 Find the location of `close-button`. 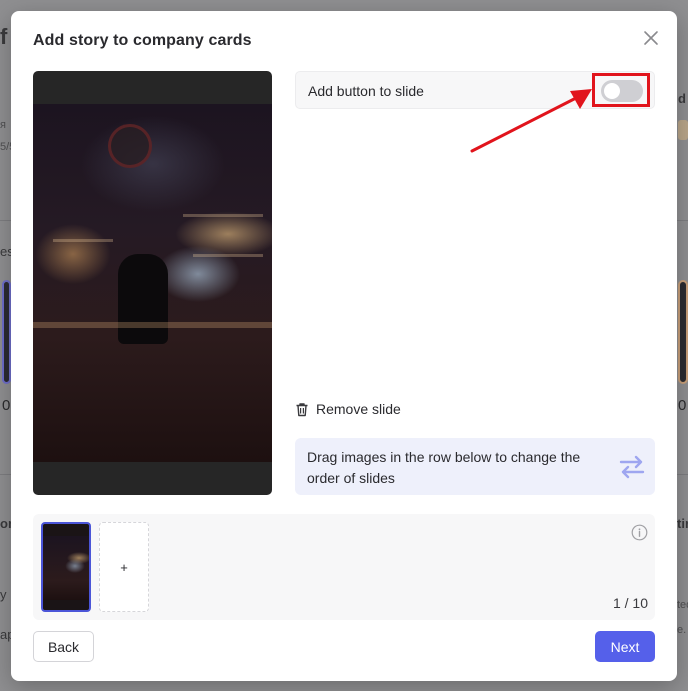

close-button is located at coordinates (651, 38).